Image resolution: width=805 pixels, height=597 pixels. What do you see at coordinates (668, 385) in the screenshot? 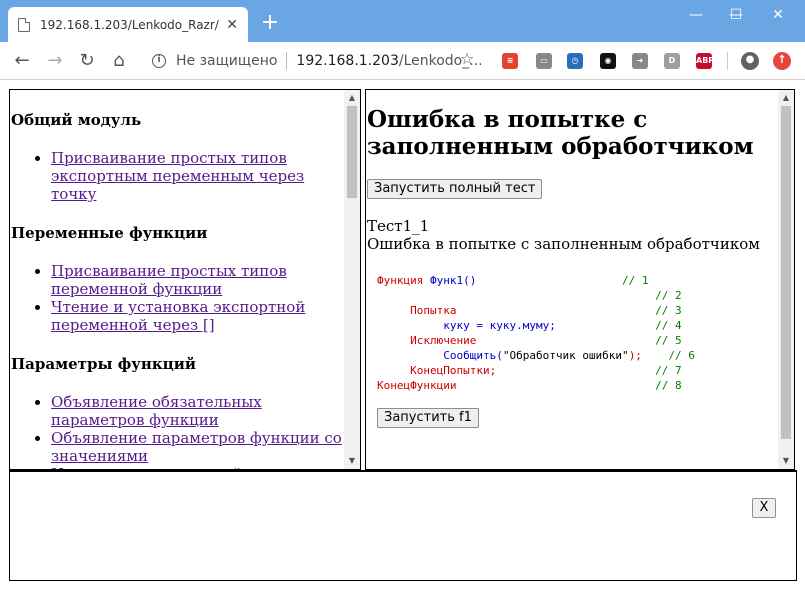
I see `code-comment: // 8` at bounding box center [668, 385].